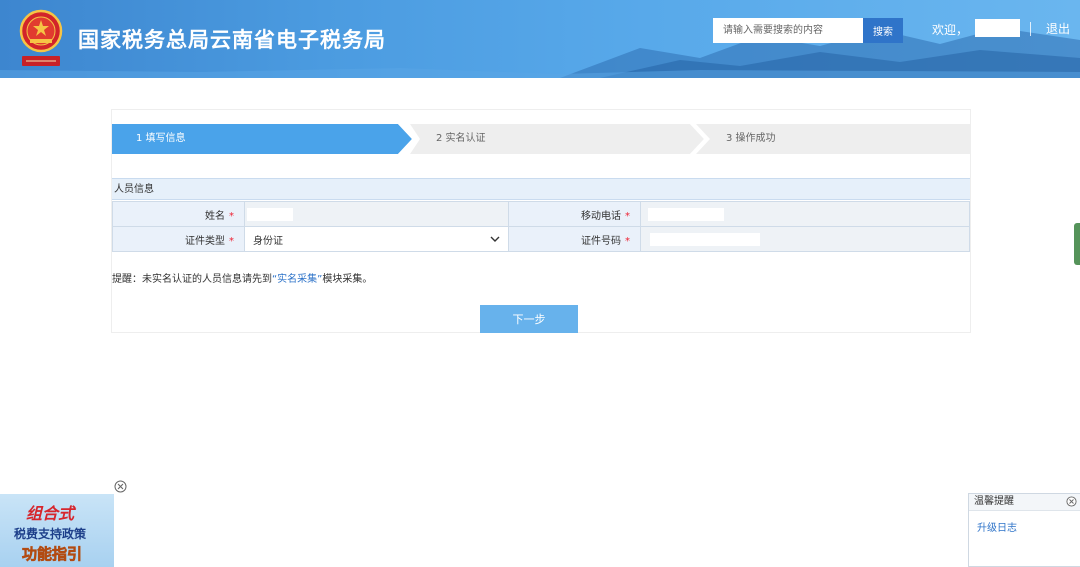  I want to click on id-type-label: 证件类型 *, so click(178, 239).